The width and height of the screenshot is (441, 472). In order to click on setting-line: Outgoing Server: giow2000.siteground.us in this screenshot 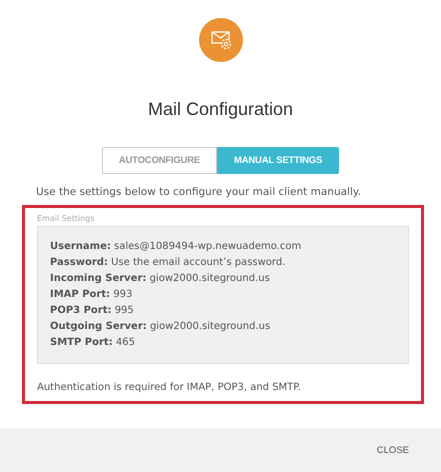, I will do `click(161, 327)`.